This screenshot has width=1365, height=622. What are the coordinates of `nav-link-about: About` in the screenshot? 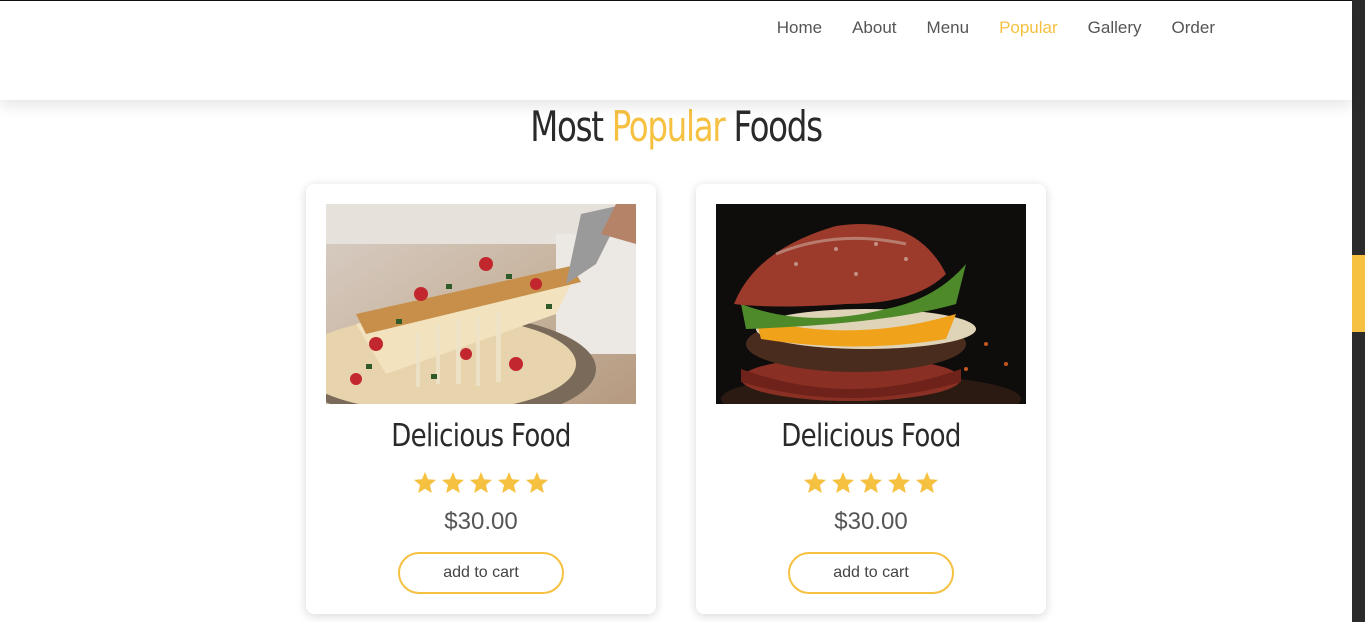 It's located at (874, 28).